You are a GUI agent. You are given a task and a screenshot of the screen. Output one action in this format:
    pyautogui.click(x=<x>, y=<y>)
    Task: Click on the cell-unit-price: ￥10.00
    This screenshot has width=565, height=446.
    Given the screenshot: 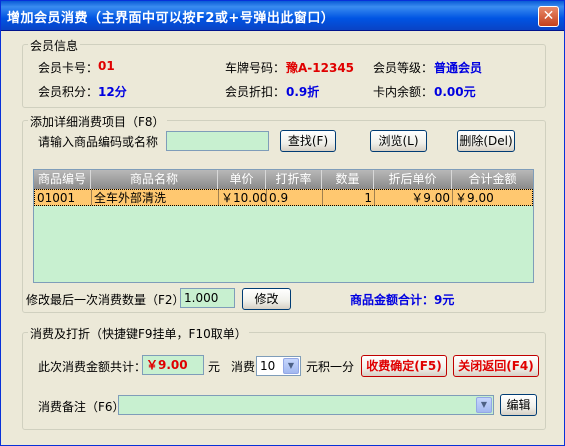 What is the action you would take?
    pyautogui.click(x=244, y=197)
    